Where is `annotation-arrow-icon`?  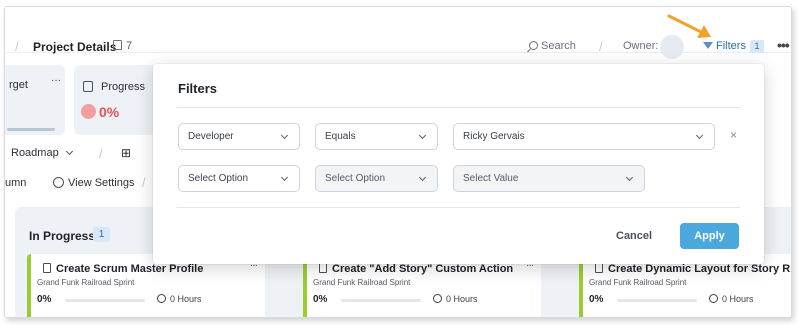 annotation-arrow-icon is located at coordinates (689, 26).